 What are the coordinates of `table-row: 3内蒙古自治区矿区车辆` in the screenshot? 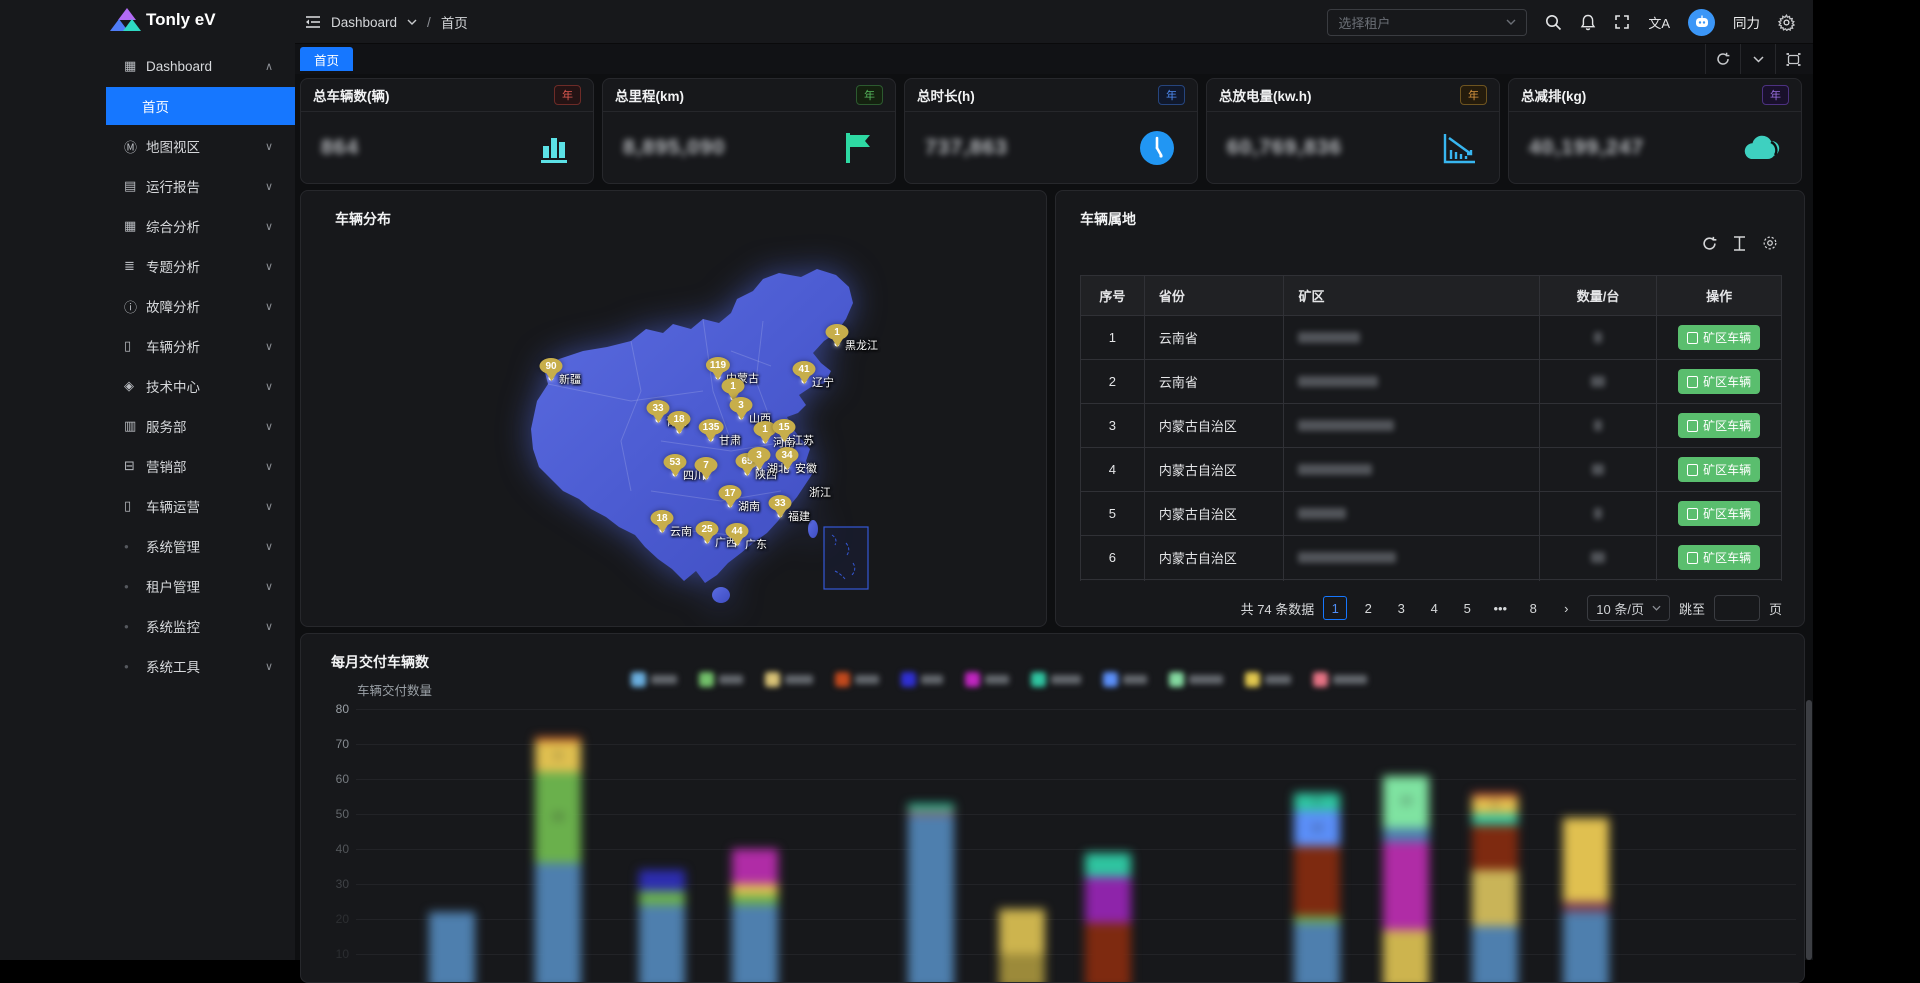 It's located at (1431, 426).